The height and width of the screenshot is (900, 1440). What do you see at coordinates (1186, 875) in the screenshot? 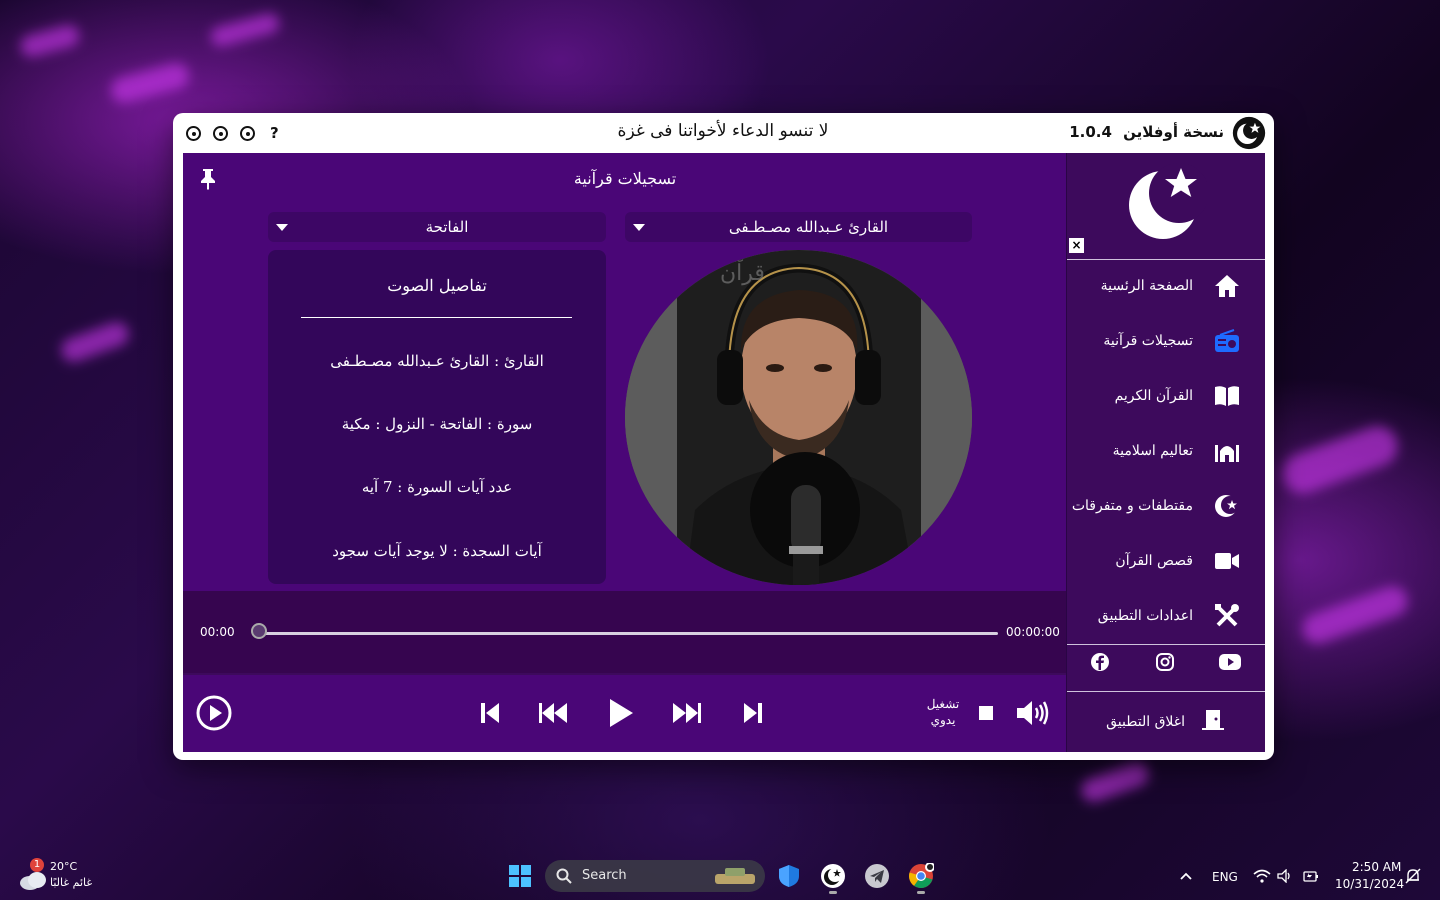
I see `chevron-up-icon` at bounding box center [1186, 875].